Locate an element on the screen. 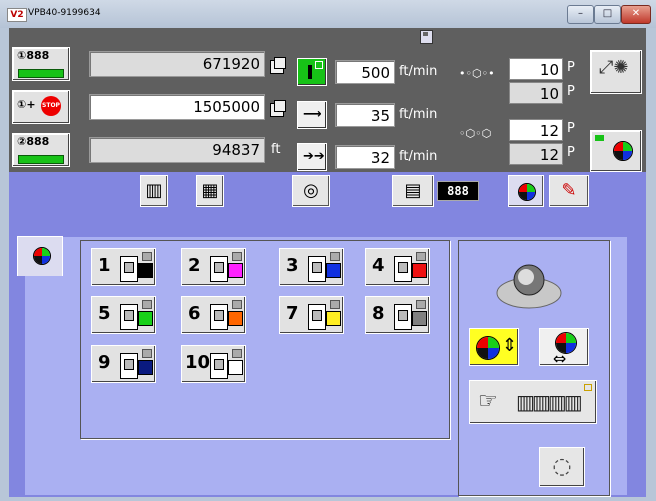  color-button-3: 3 is located at coordinates (311, 267).